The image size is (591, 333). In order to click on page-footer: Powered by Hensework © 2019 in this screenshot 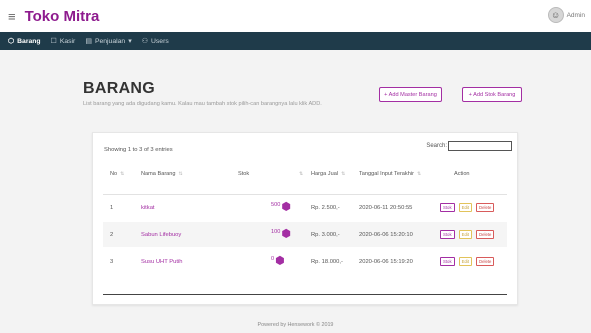, I will do `click(295, 325)`.